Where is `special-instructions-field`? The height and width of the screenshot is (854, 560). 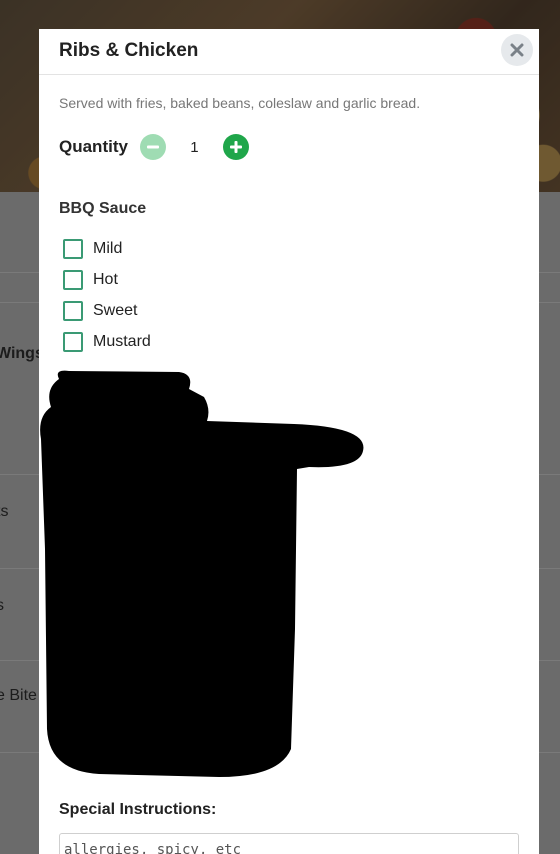 special-instructions-field is located at coordinates (289, 843).